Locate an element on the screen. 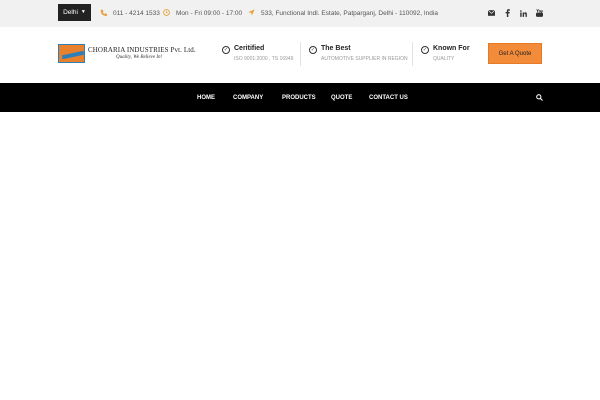  hours-info: Mon - Fri 09:00 - 17:00 is located at coordinates (202, 13).